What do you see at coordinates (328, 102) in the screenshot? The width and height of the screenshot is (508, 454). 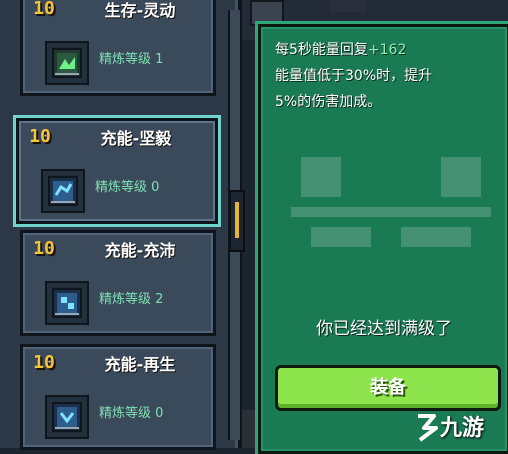 I see `effect-line-3: 5%的伤害加成。` at bounding box center [328, 102].